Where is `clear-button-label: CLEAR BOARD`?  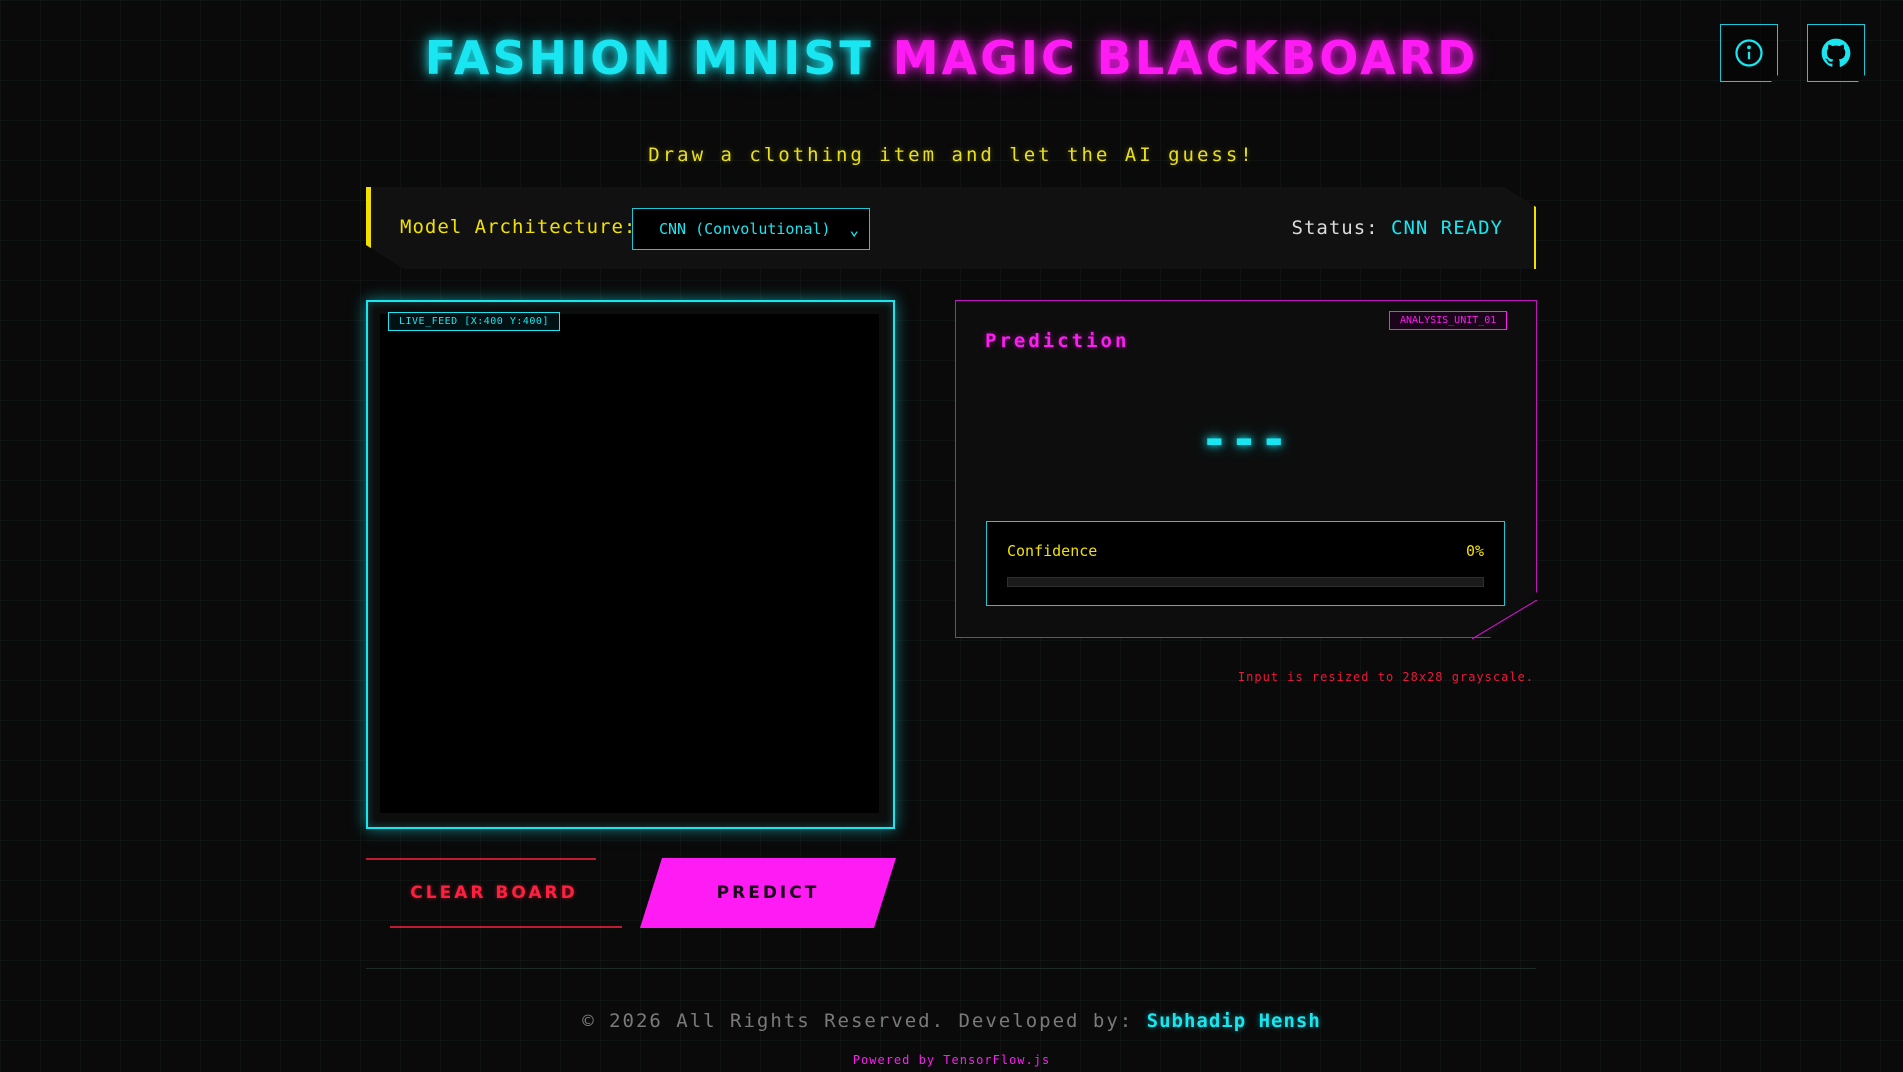
clear-button-label: CLEAR BOARD is located at coordinates (494, 893).